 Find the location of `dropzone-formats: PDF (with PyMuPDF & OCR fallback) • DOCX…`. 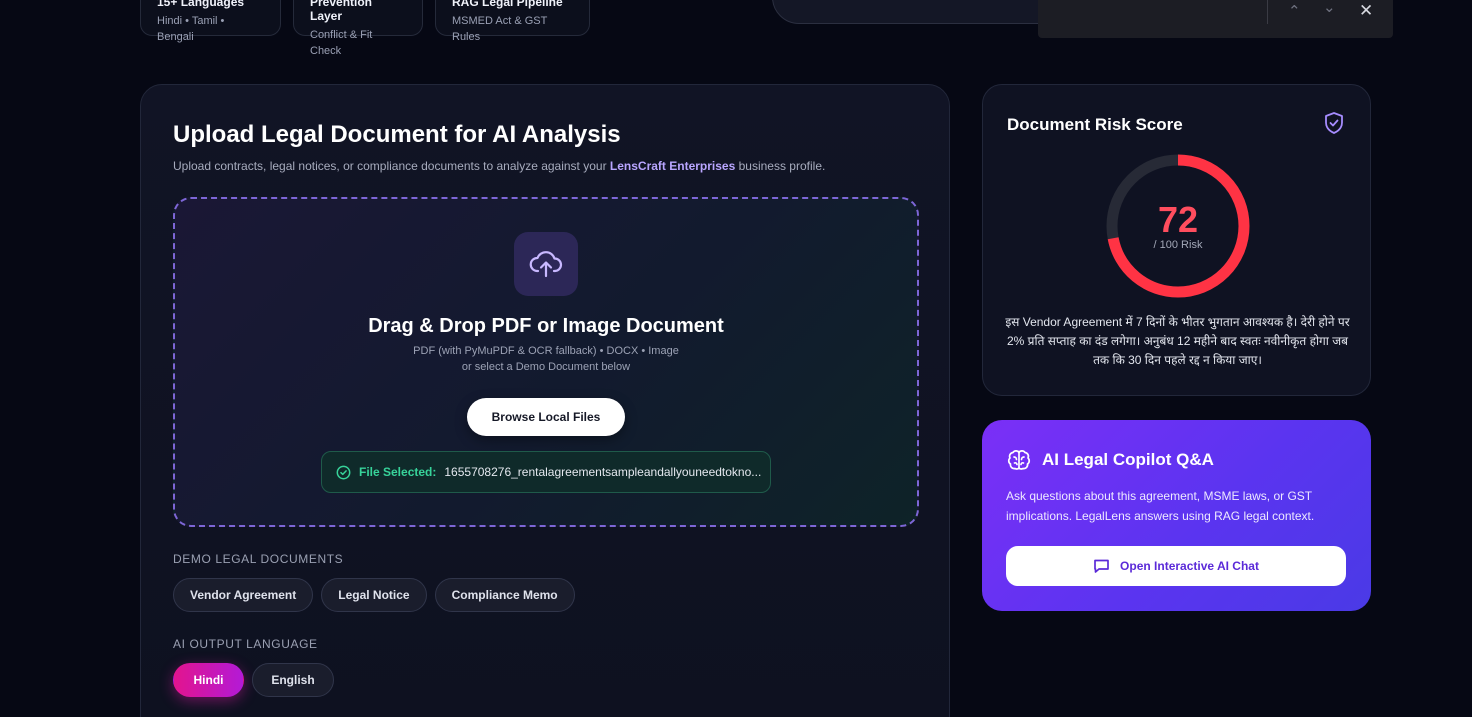

dropzone-formats: PDF (with PyMuPDF & OCR fallback) • DOCX… is located at coordinates (546, 351).